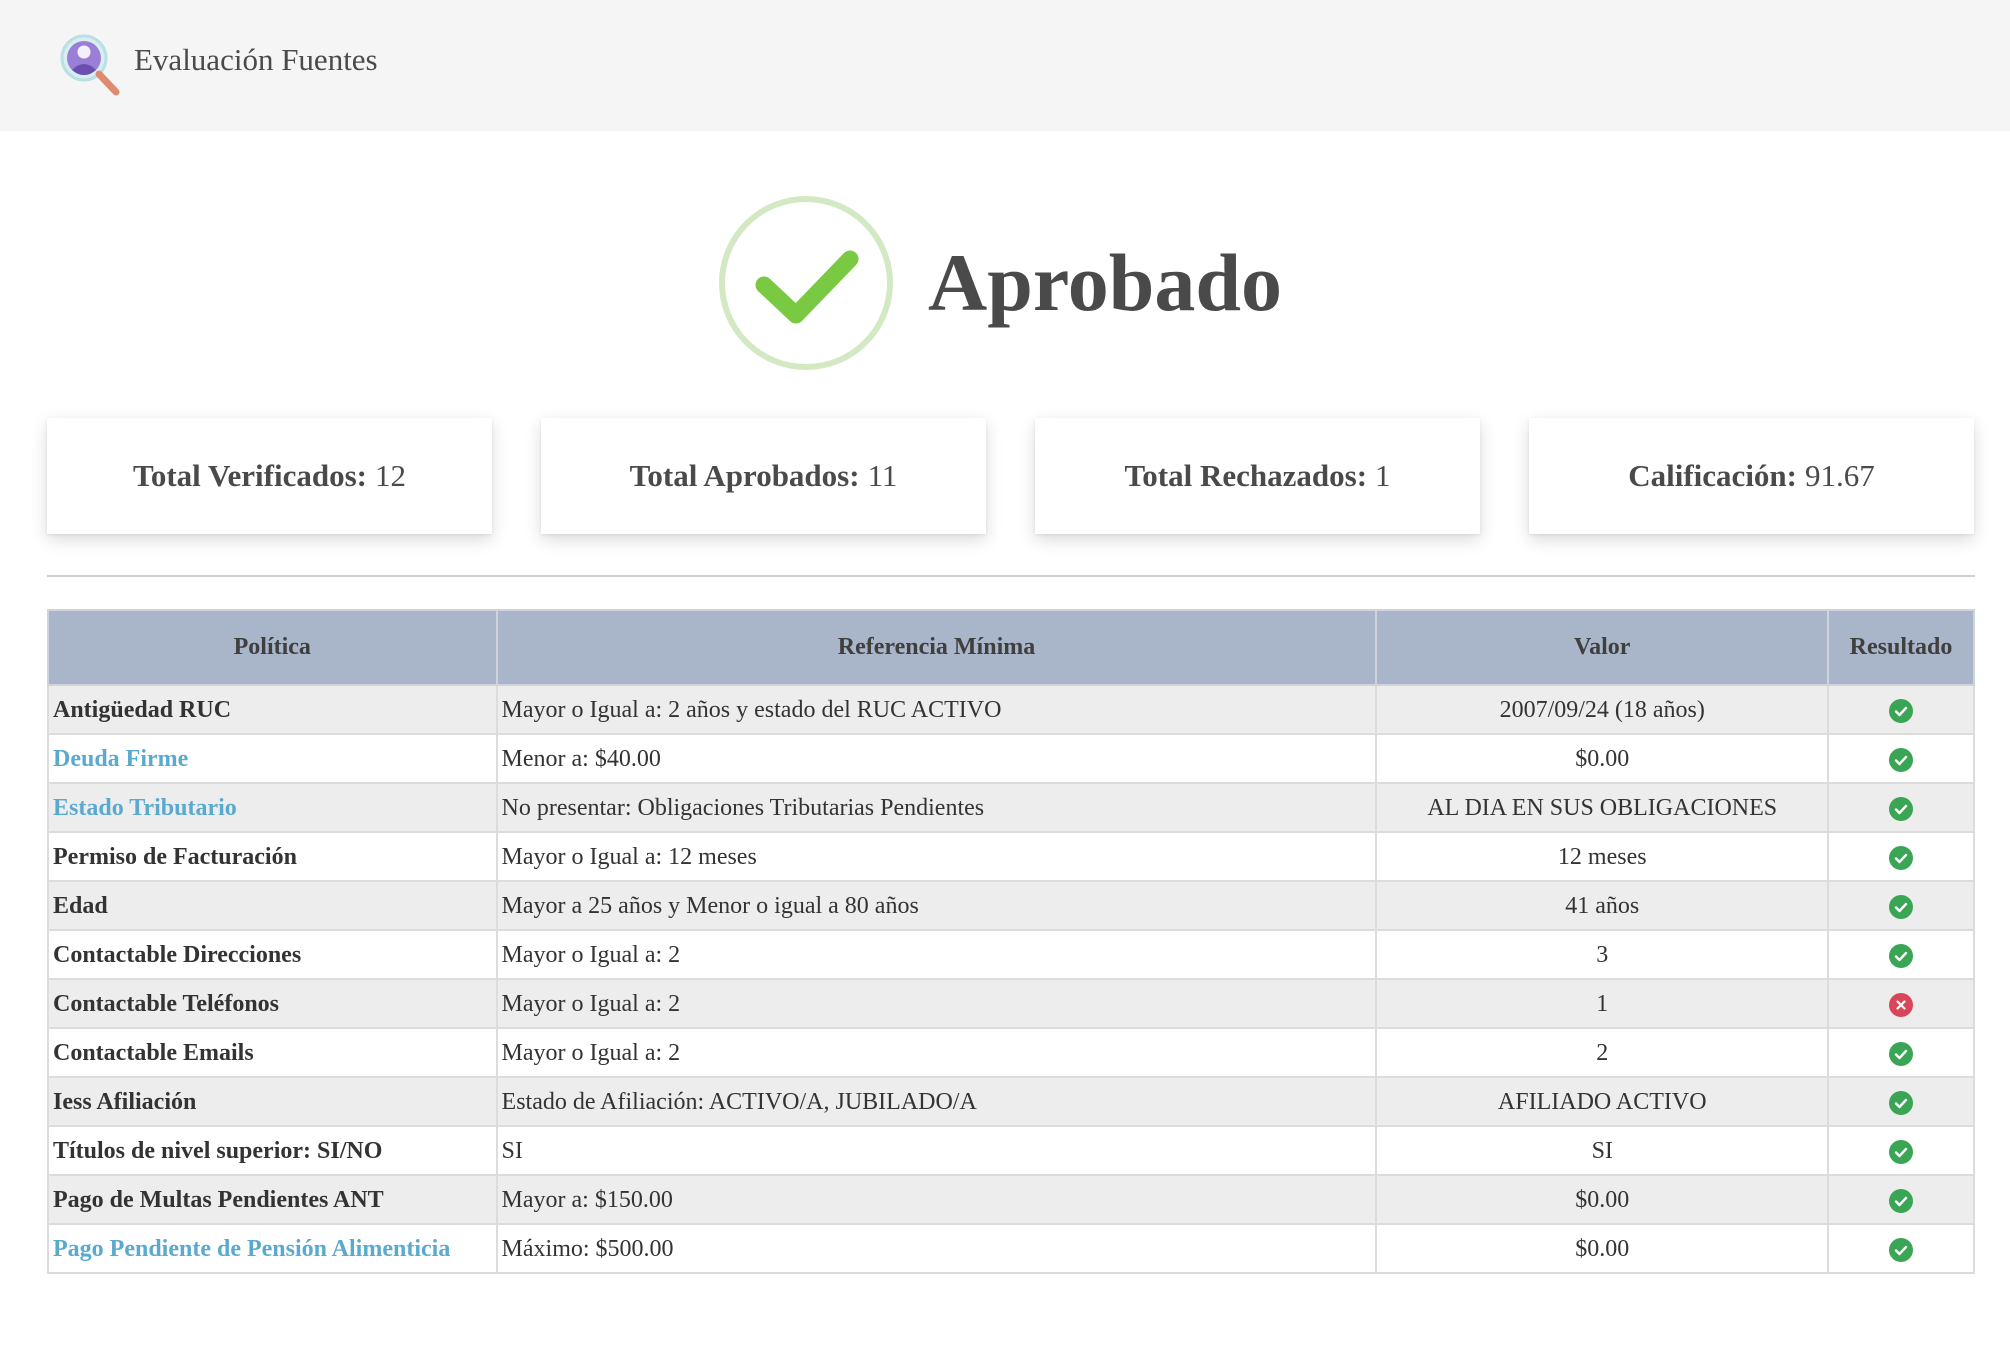  I want to click on value-cell: 1, so click(1602, 1003).